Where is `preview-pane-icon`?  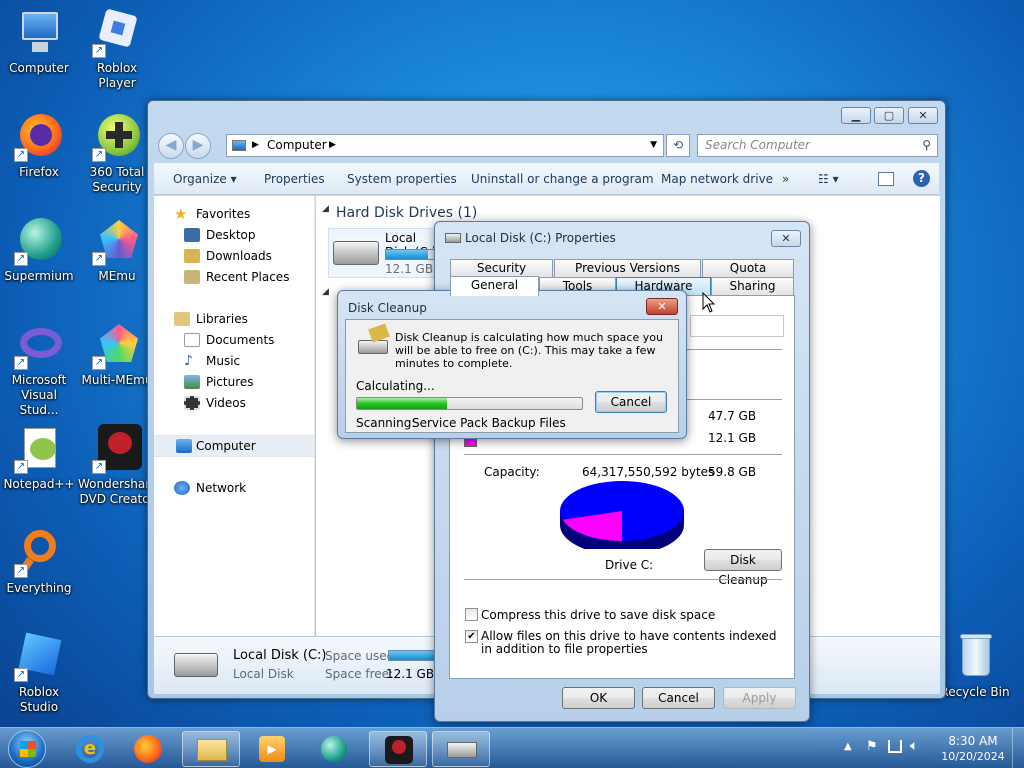 preview-pane-icon is located at coordinates (886, 179).